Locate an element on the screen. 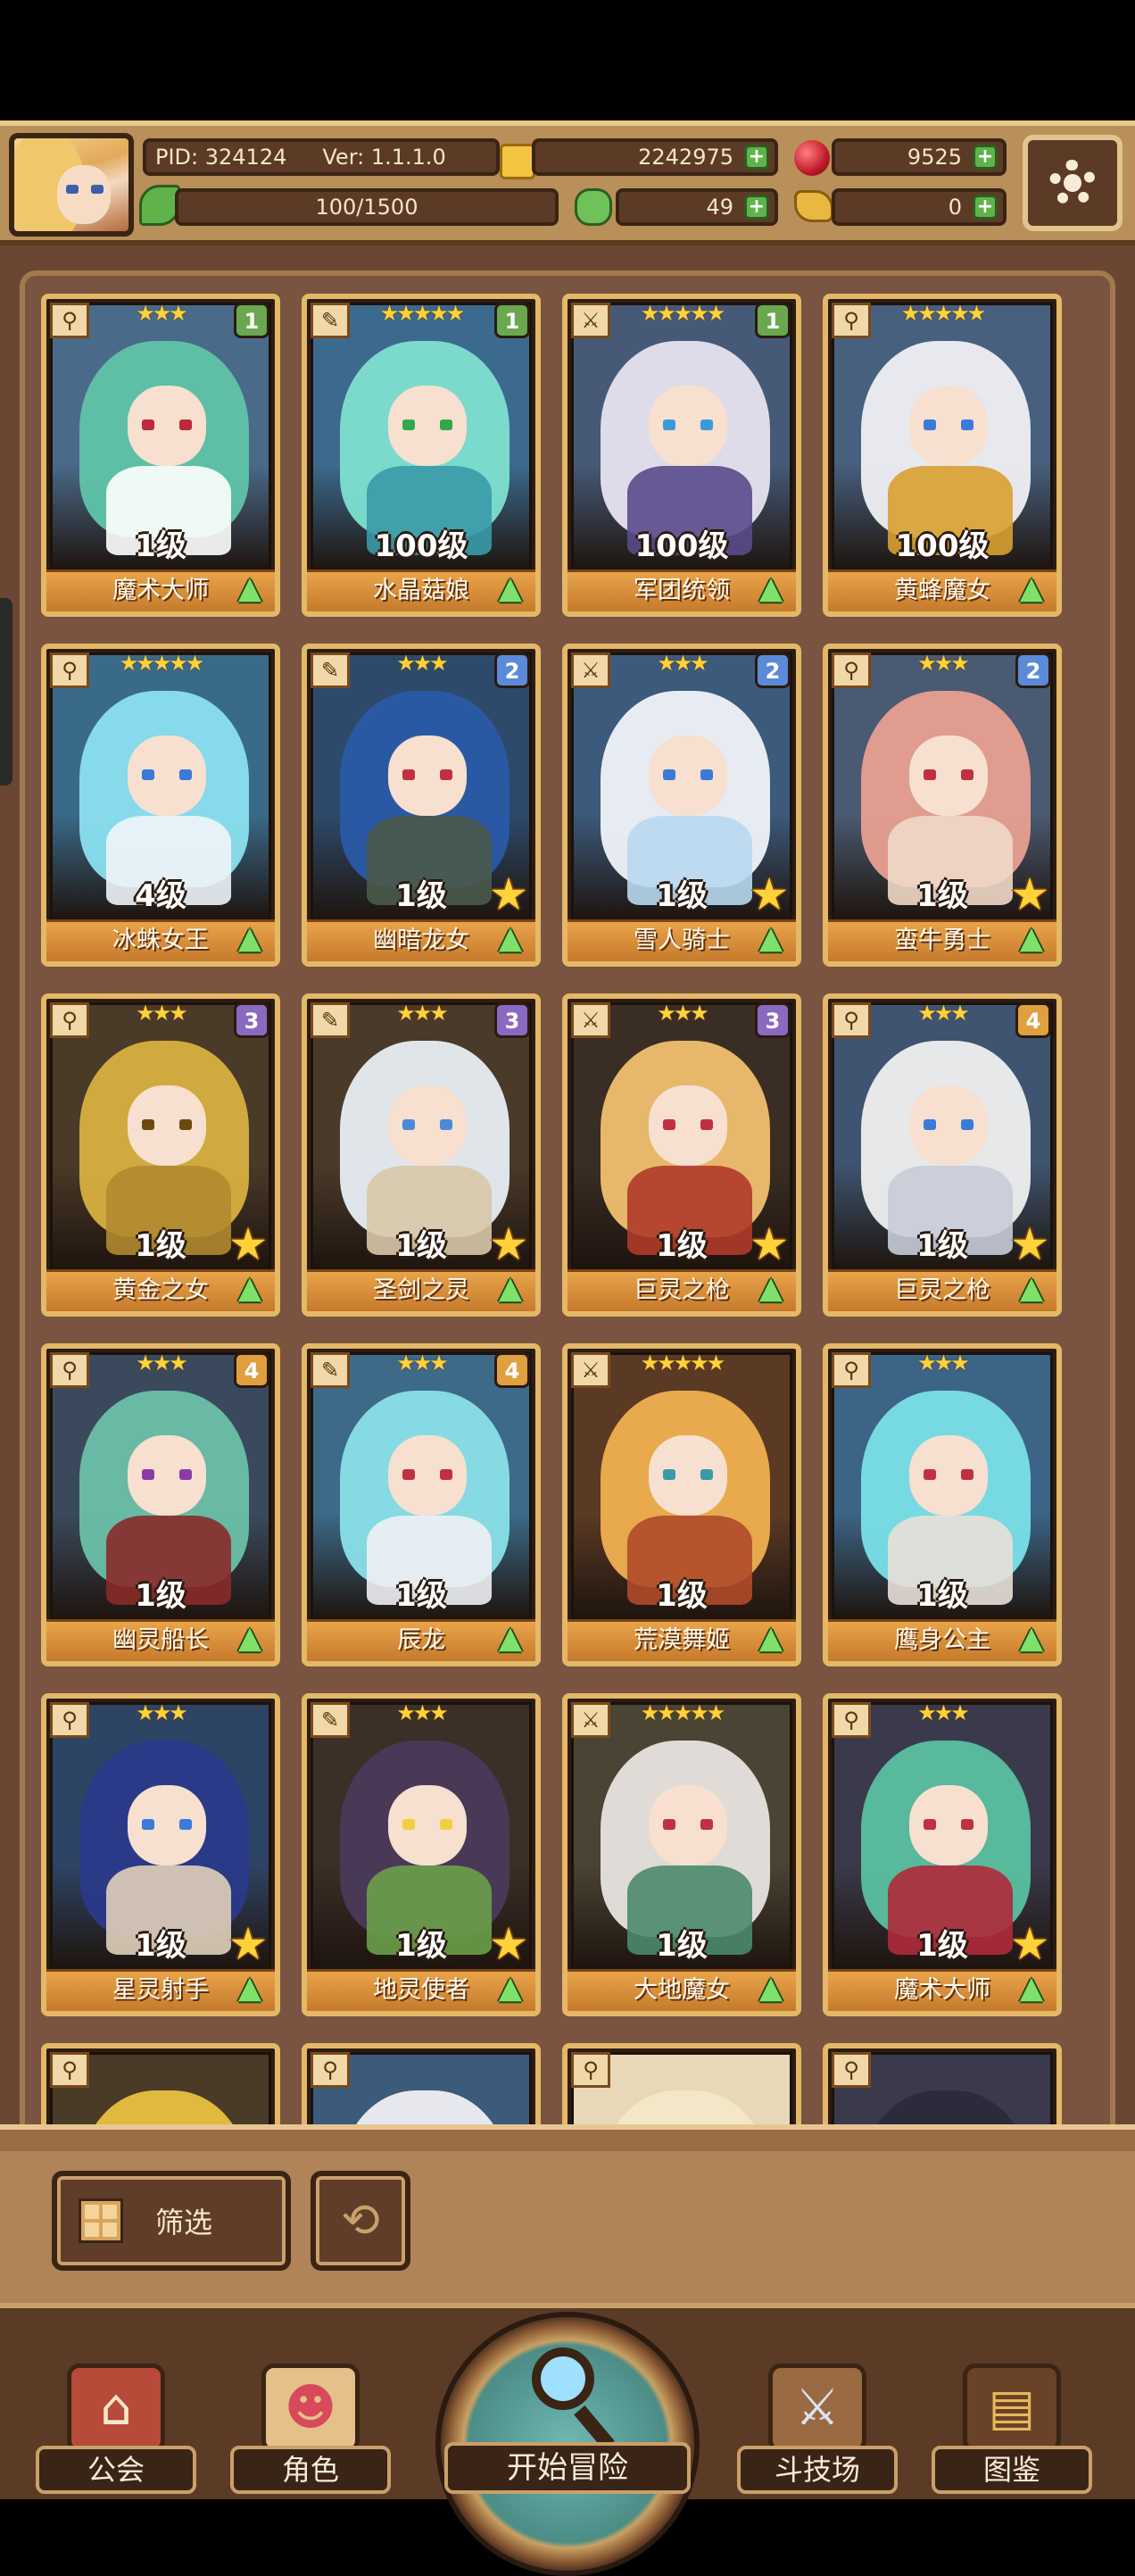 The height and width of the screenshot is (2576, 1135). grid-icon is located at coordinates (101, 2220).